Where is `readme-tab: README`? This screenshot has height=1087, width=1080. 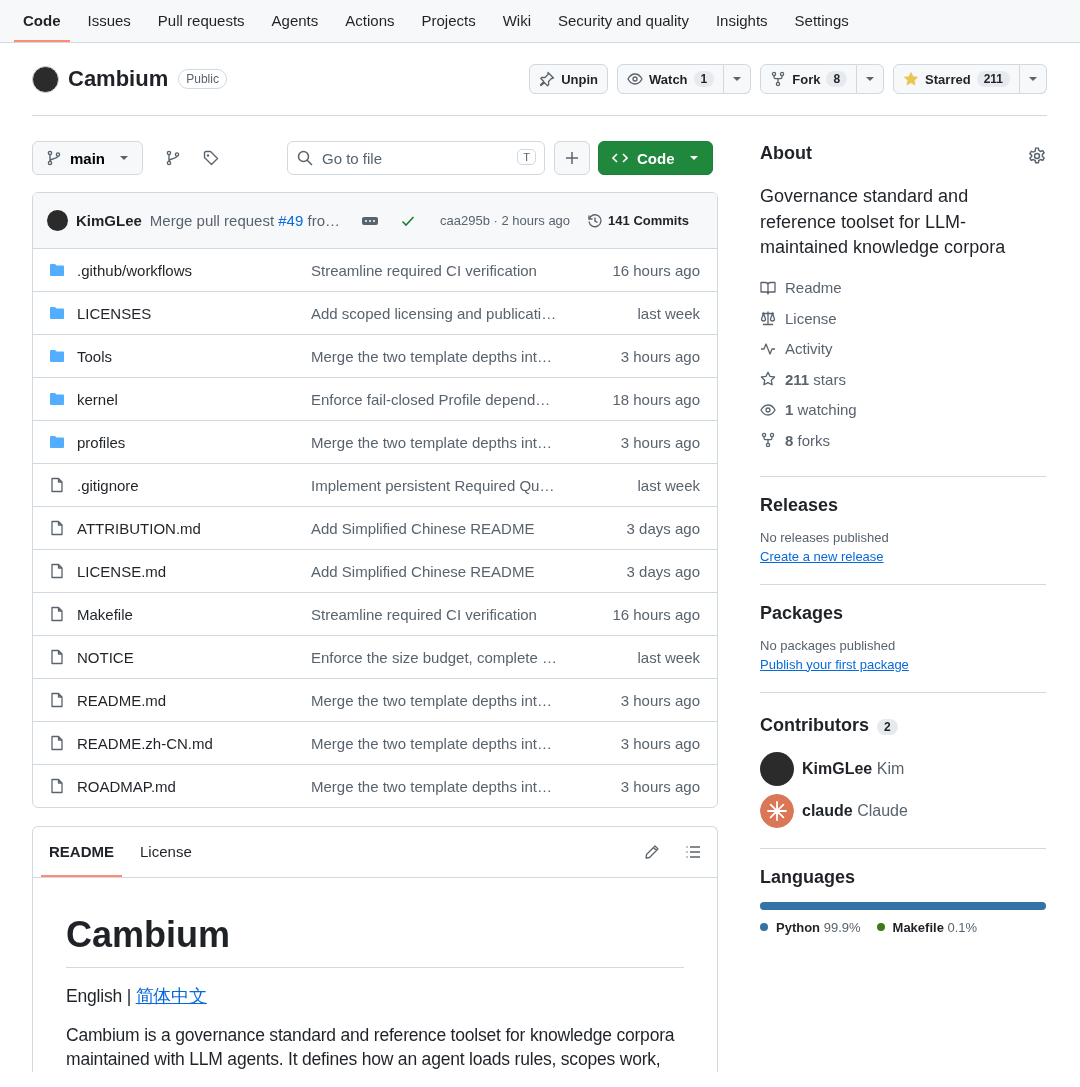 readme-tab: README is located at coordinates (81, 852).